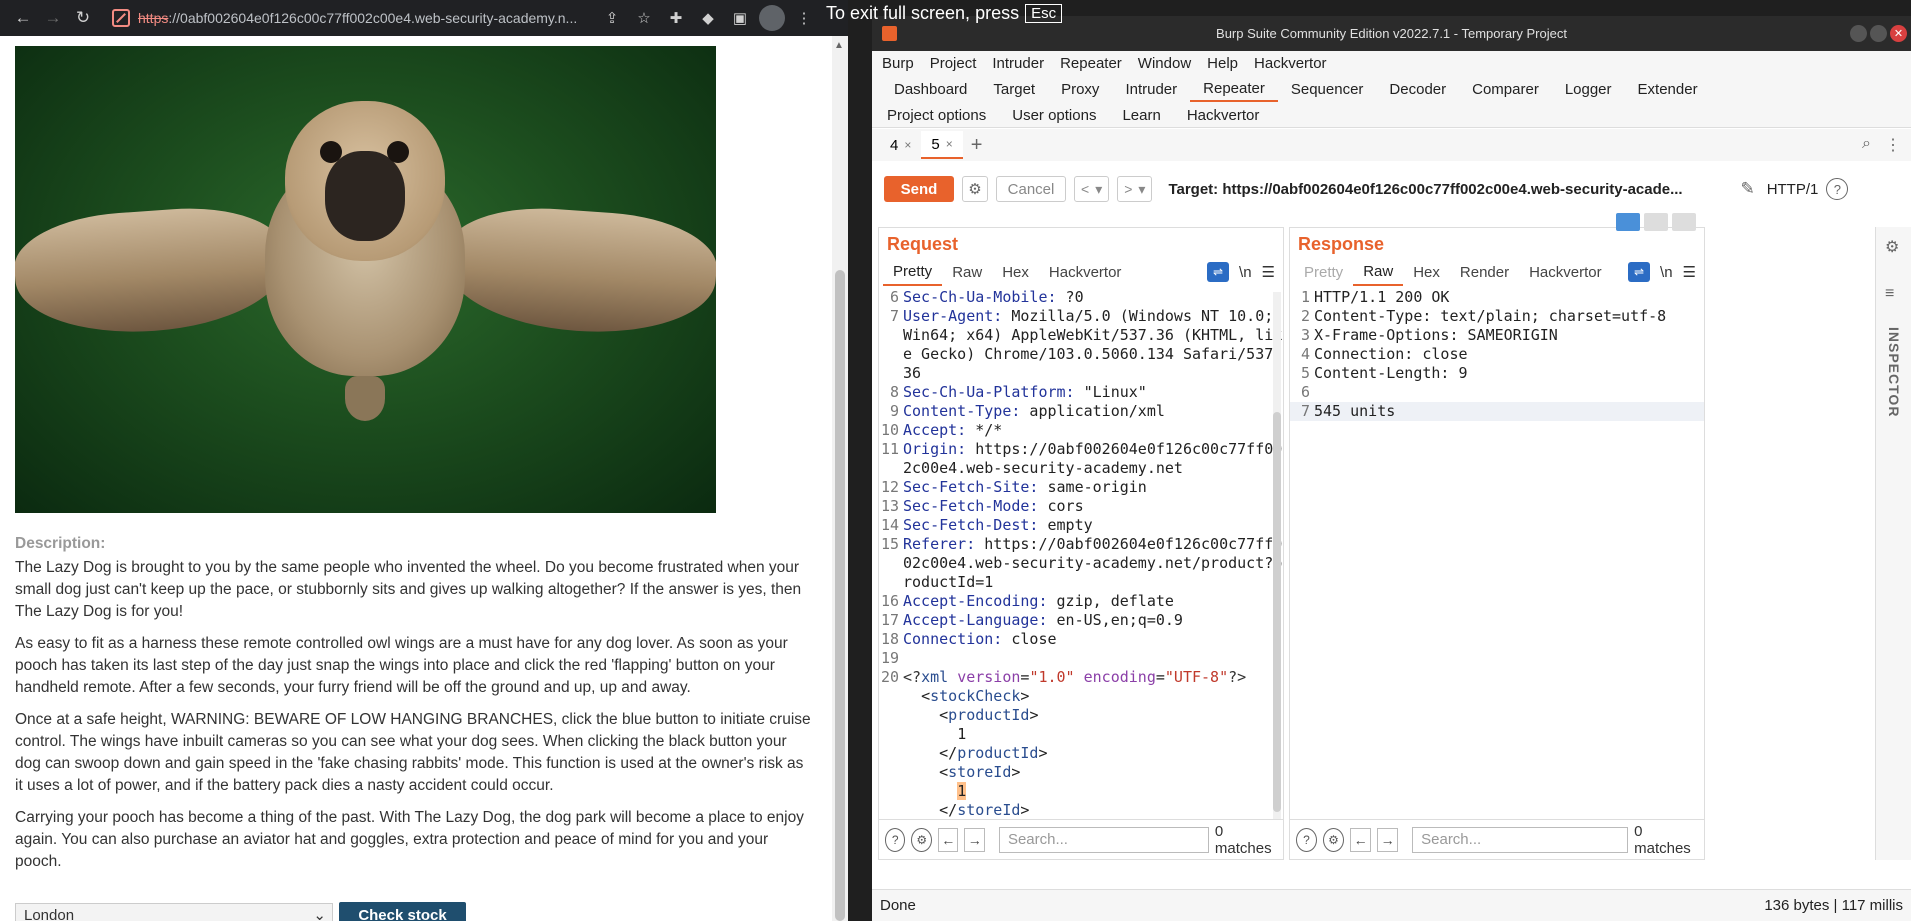  I want to click on add-tab-icon: +, so click(977, 145).